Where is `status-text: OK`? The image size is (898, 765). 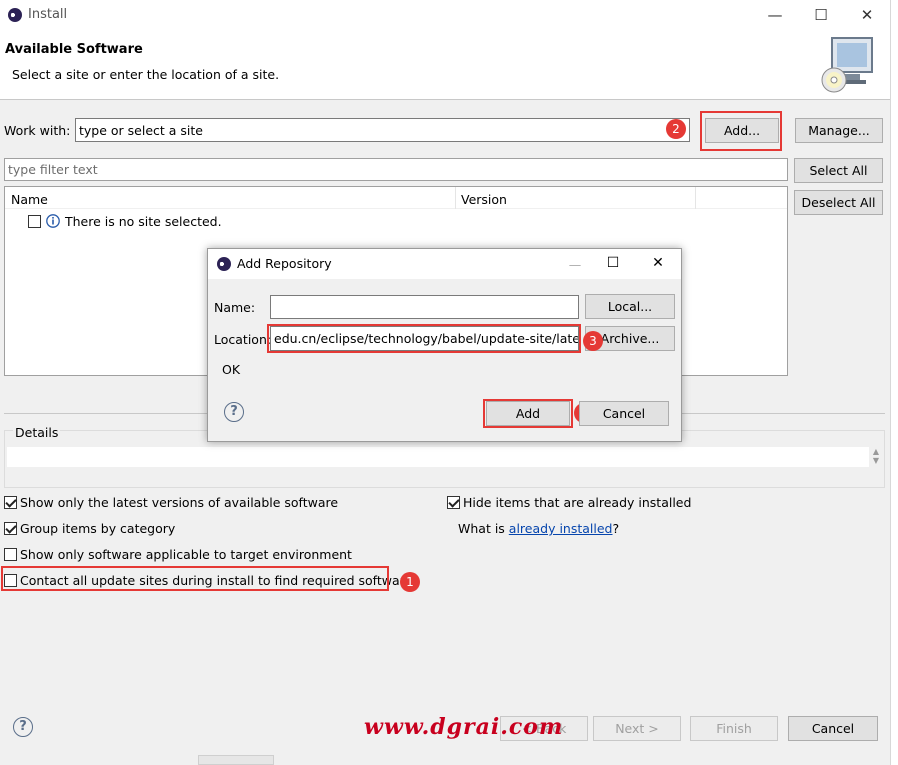
status-text: OK is located at coordinates (231, 369).